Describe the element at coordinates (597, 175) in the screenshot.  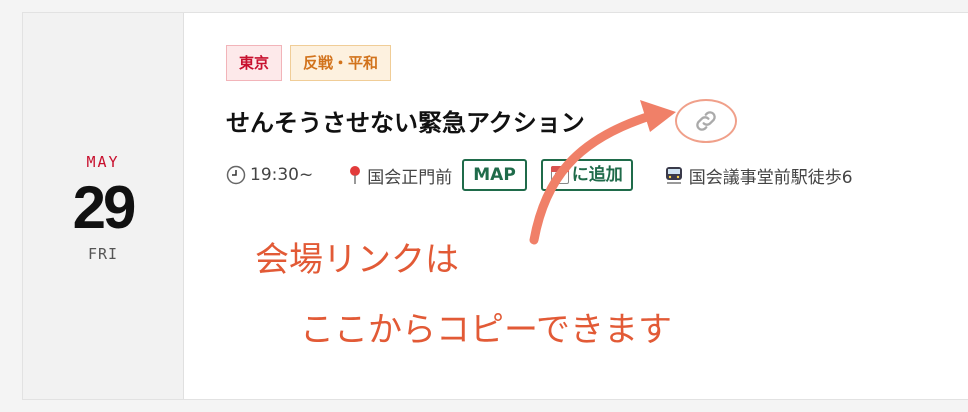
I see `add-to-calendar-label: に追加` at that location.